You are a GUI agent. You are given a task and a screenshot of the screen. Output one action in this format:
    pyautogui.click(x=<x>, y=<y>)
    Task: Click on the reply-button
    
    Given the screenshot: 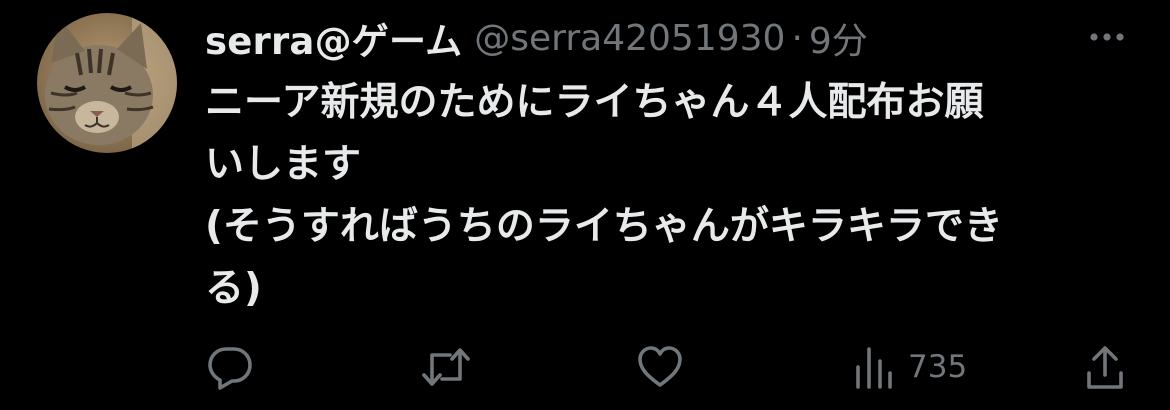 What is the action you would take?
    pyautogui.click(x=230, y=367)
    